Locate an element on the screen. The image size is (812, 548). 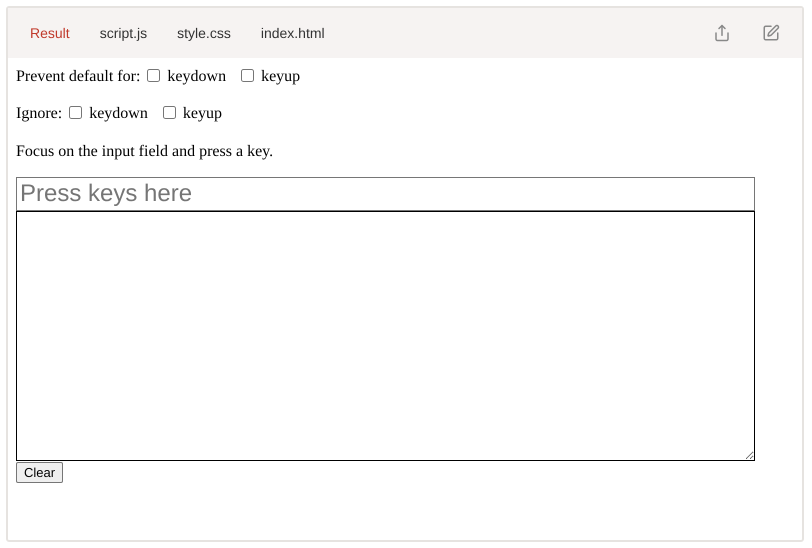
share-icon is located at coordinates (722, 33).